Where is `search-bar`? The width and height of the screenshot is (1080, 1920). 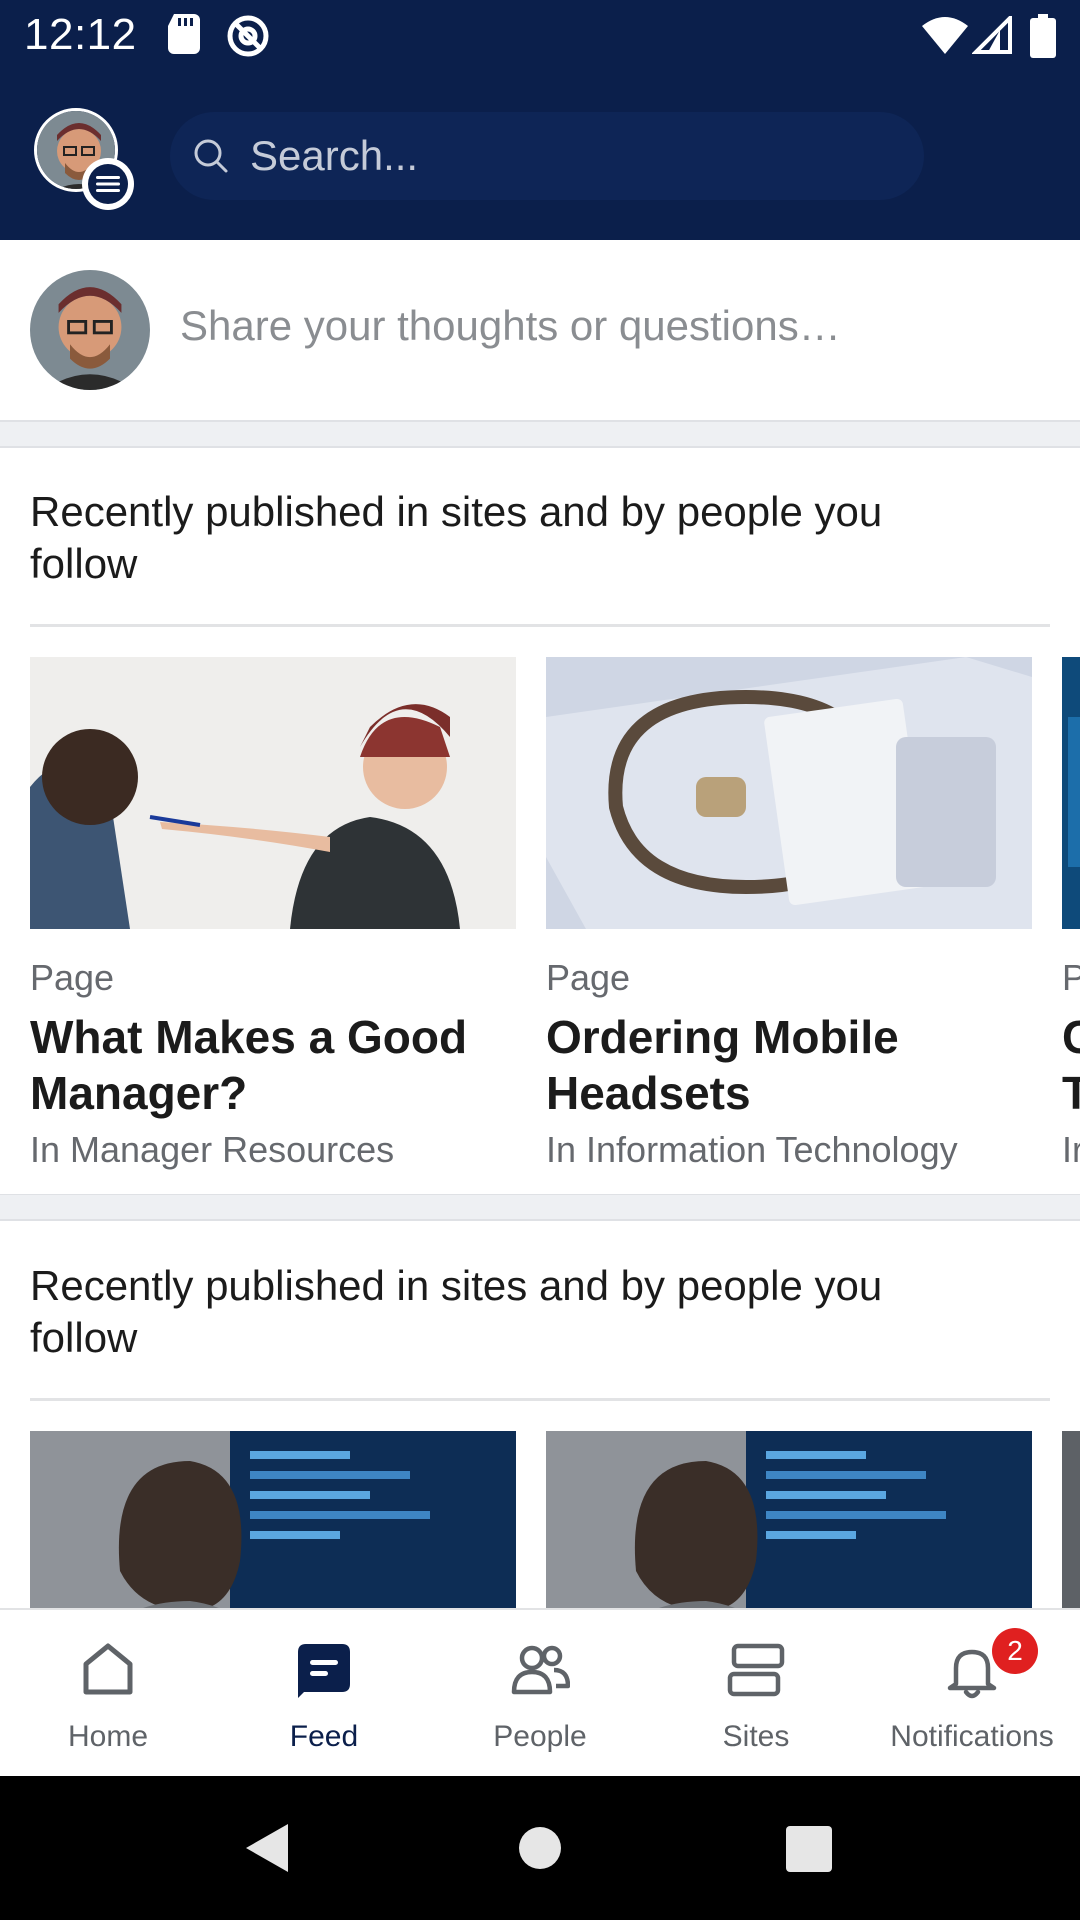 search-bar is located at coordinates (547, 156).